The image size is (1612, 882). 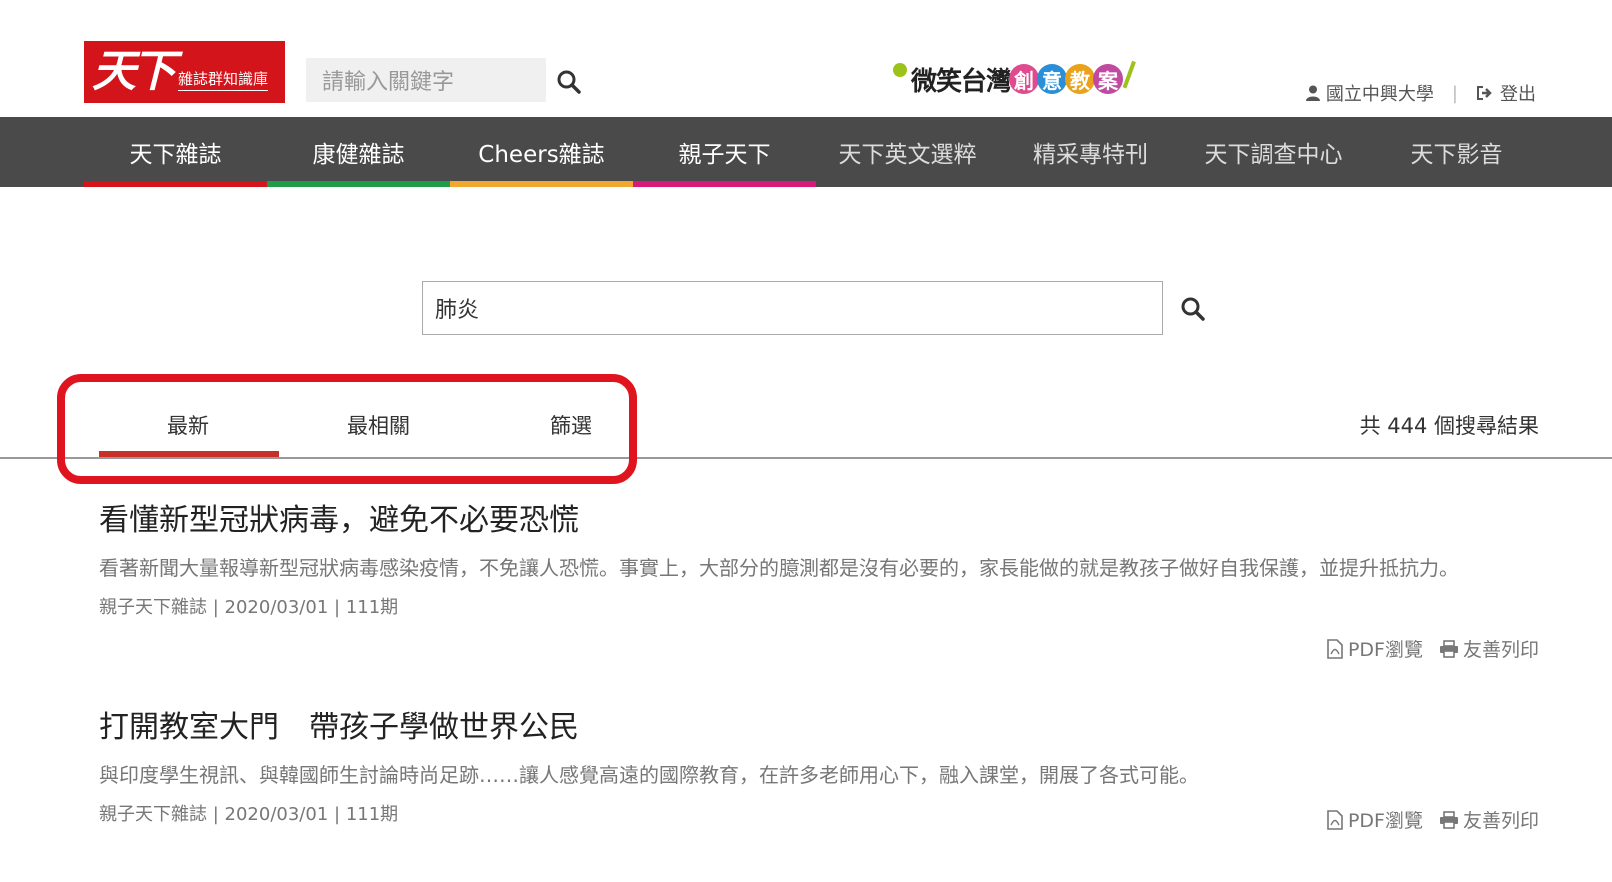 I want to click on result-count: 共 444 個搜尋結果, so click(x=1449, y=426).